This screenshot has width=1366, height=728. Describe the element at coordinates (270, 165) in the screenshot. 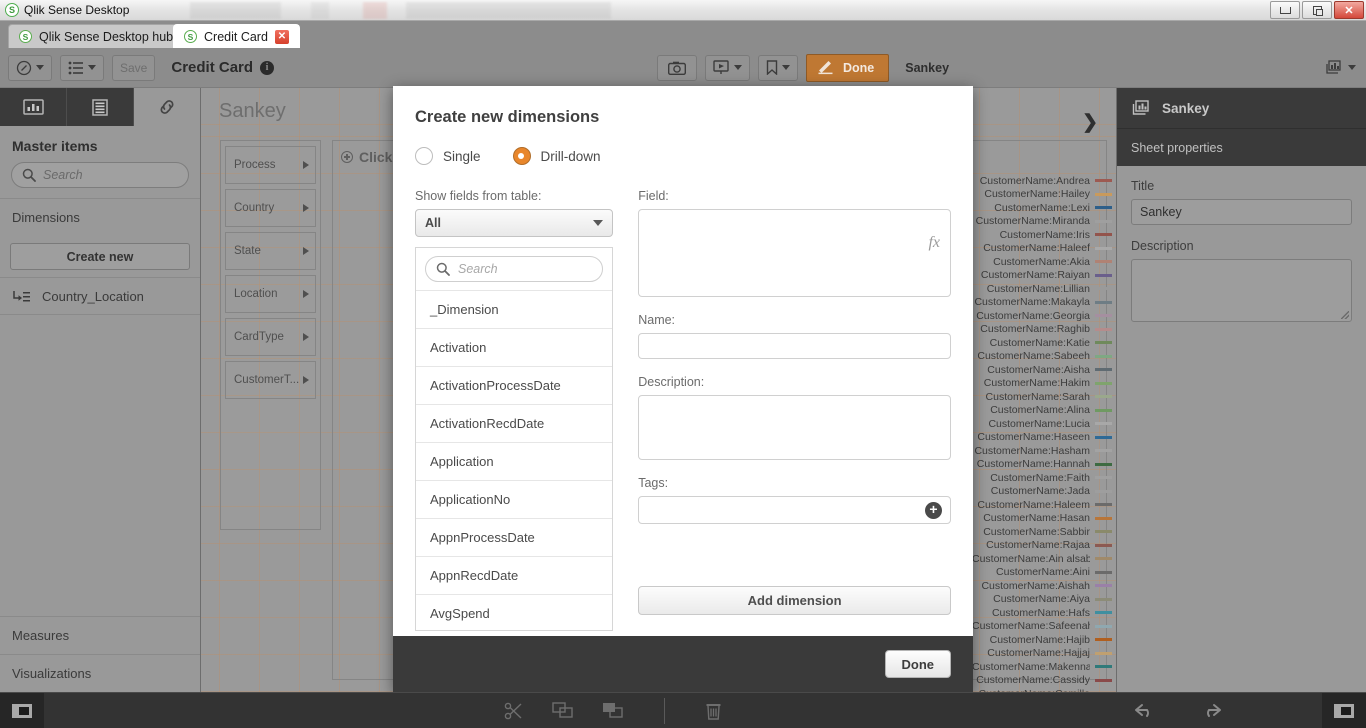

I see `filter-process: Process` at that location.